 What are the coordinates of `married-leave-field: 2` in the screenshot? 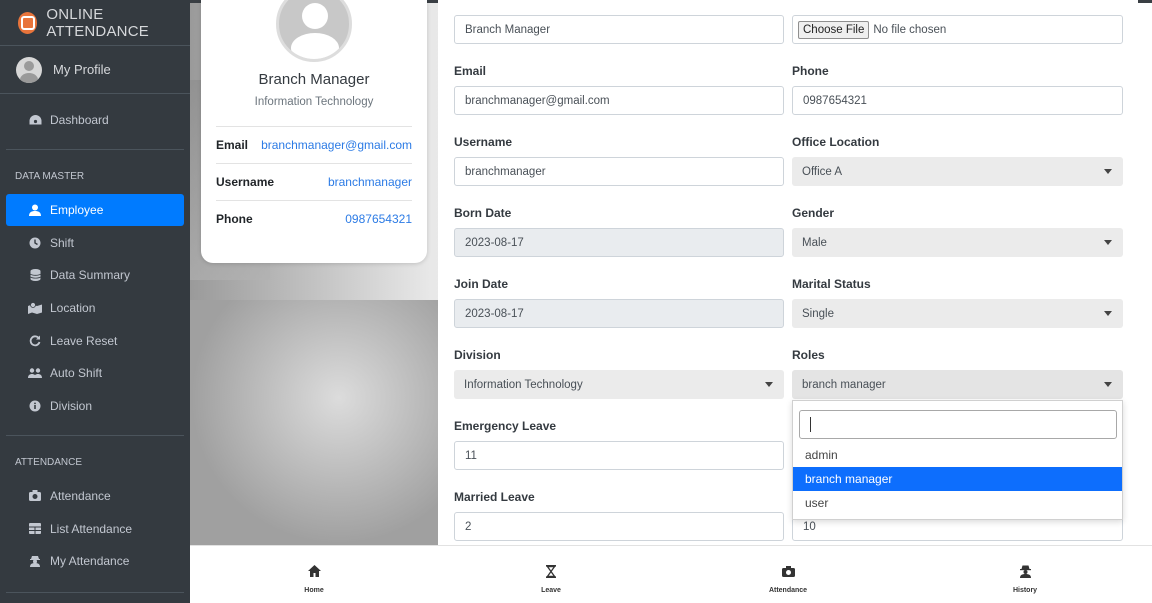 It's located at (619, 526).